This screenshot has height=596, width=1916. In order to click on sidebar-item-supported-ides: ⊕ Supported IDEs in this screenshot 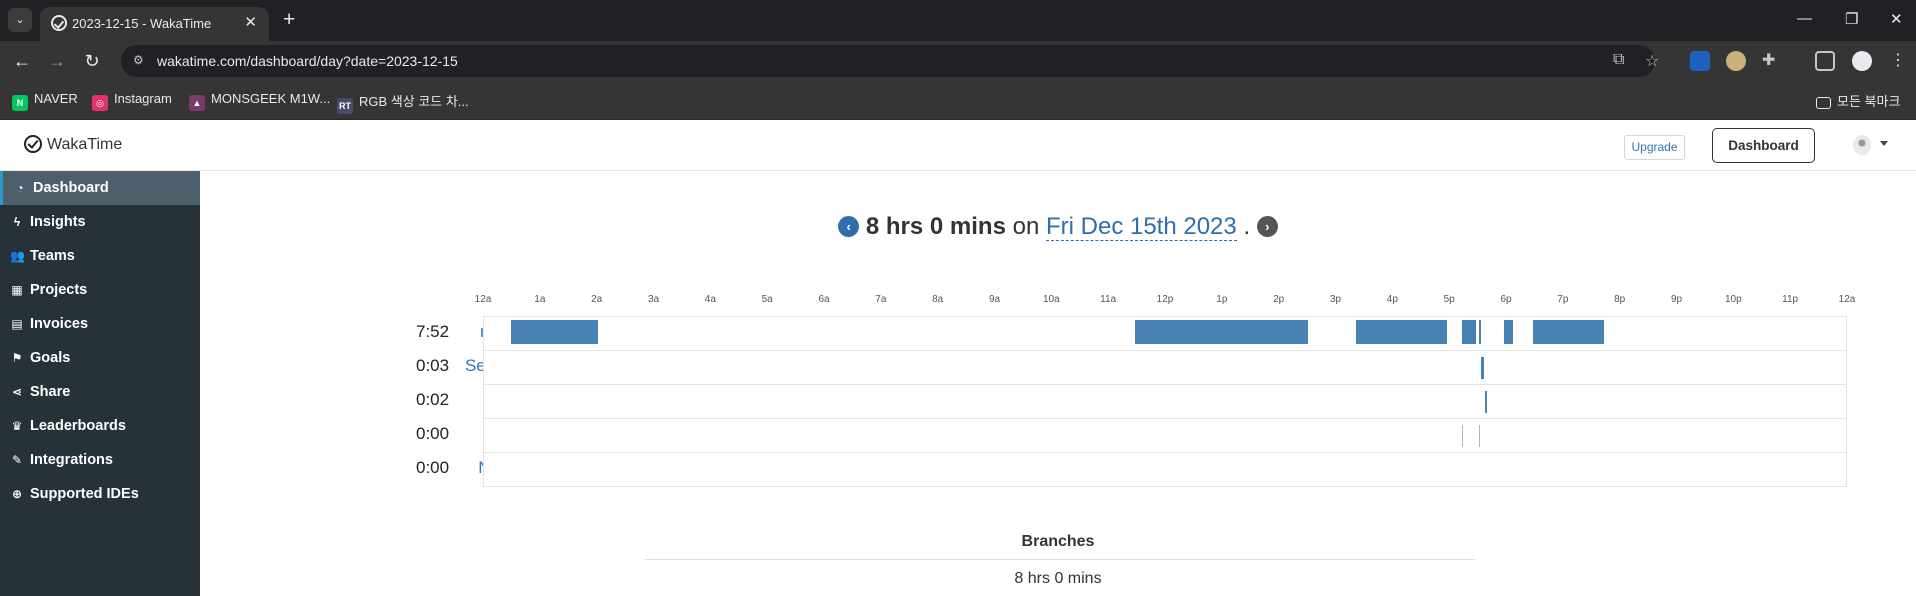, I will do `click(100, 494)`.